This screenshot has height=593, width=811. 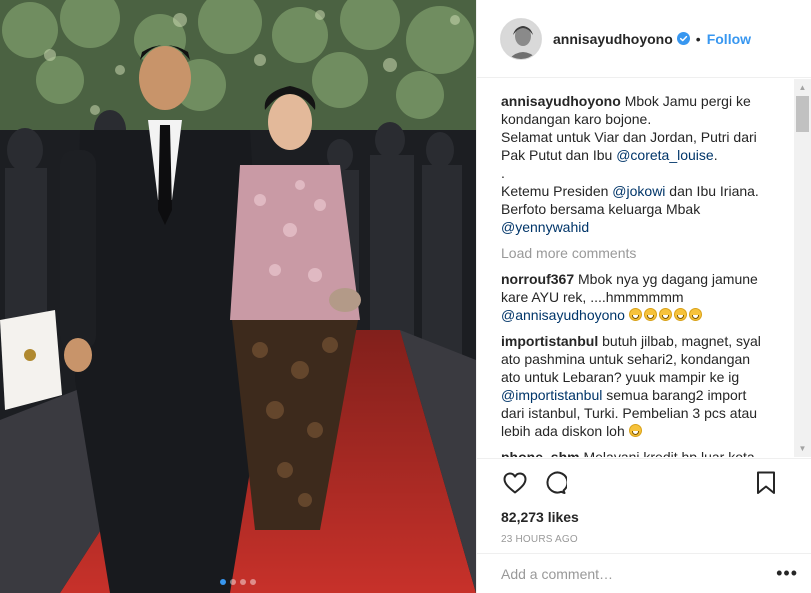 I want to click on comment-item: phone_shm Melayani kredit hp luar kota, so click(x=636, y=452).